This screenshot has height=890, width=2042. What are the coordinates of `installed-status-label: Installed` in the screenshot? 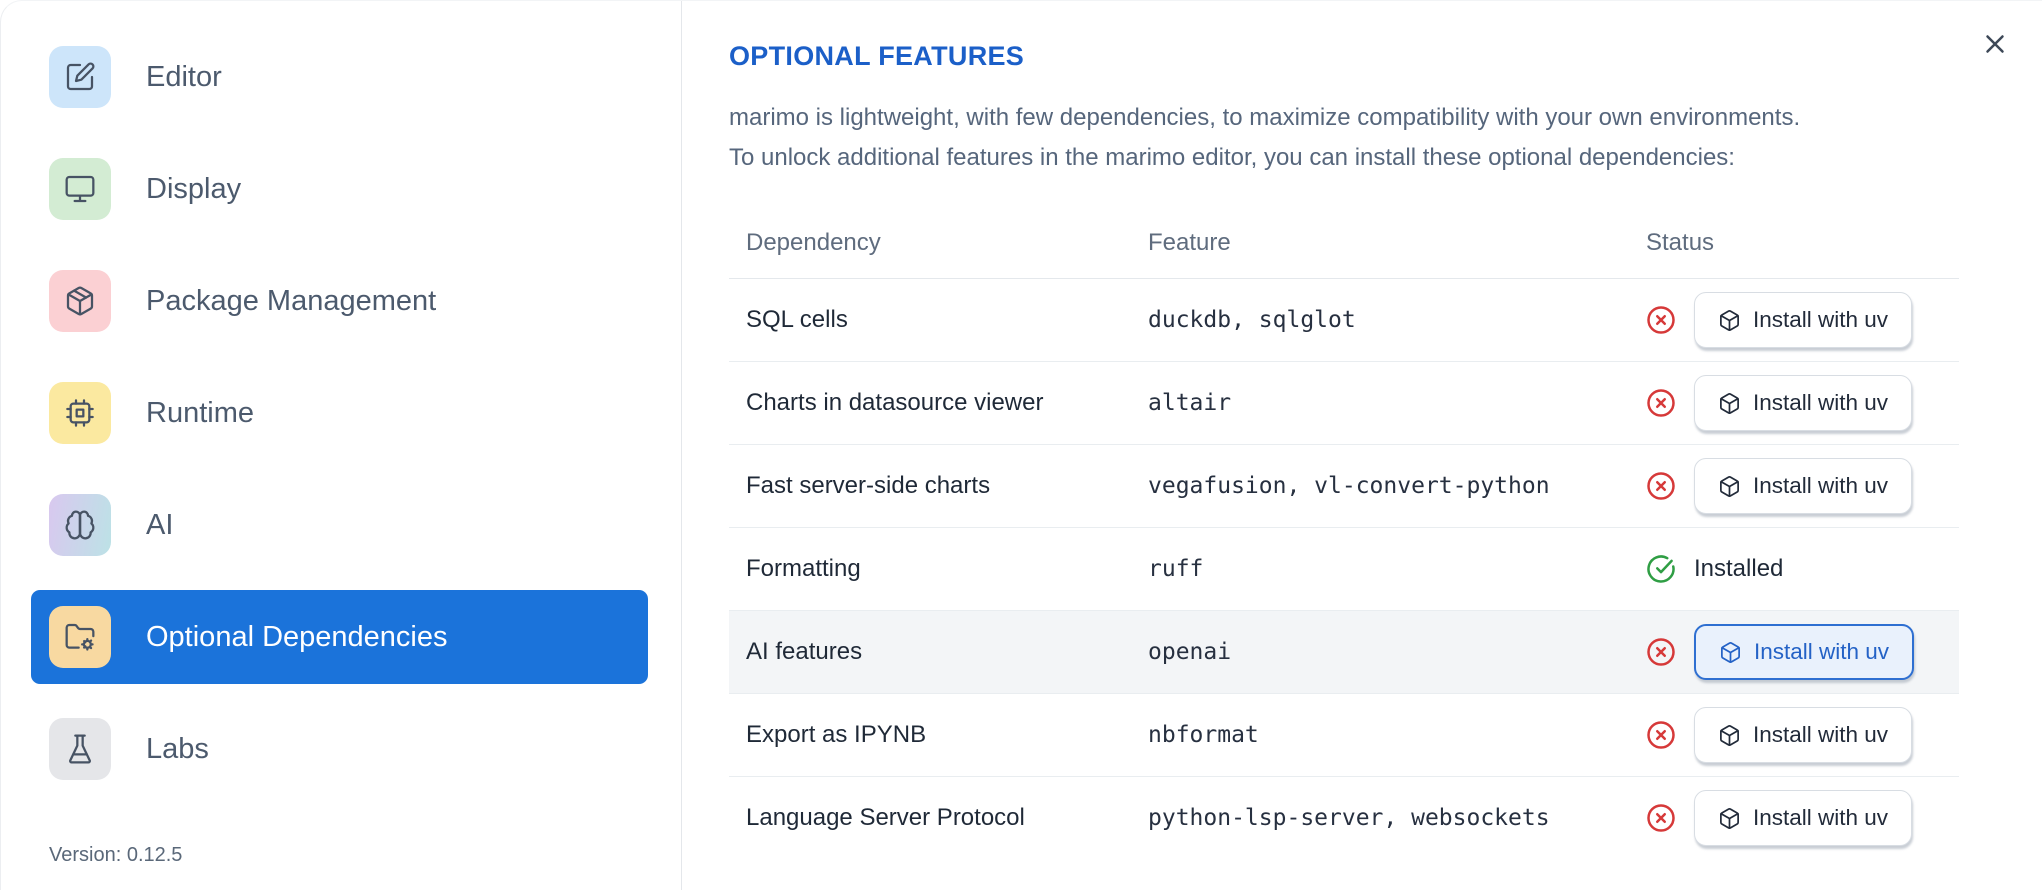 It's located at (1739, 568).